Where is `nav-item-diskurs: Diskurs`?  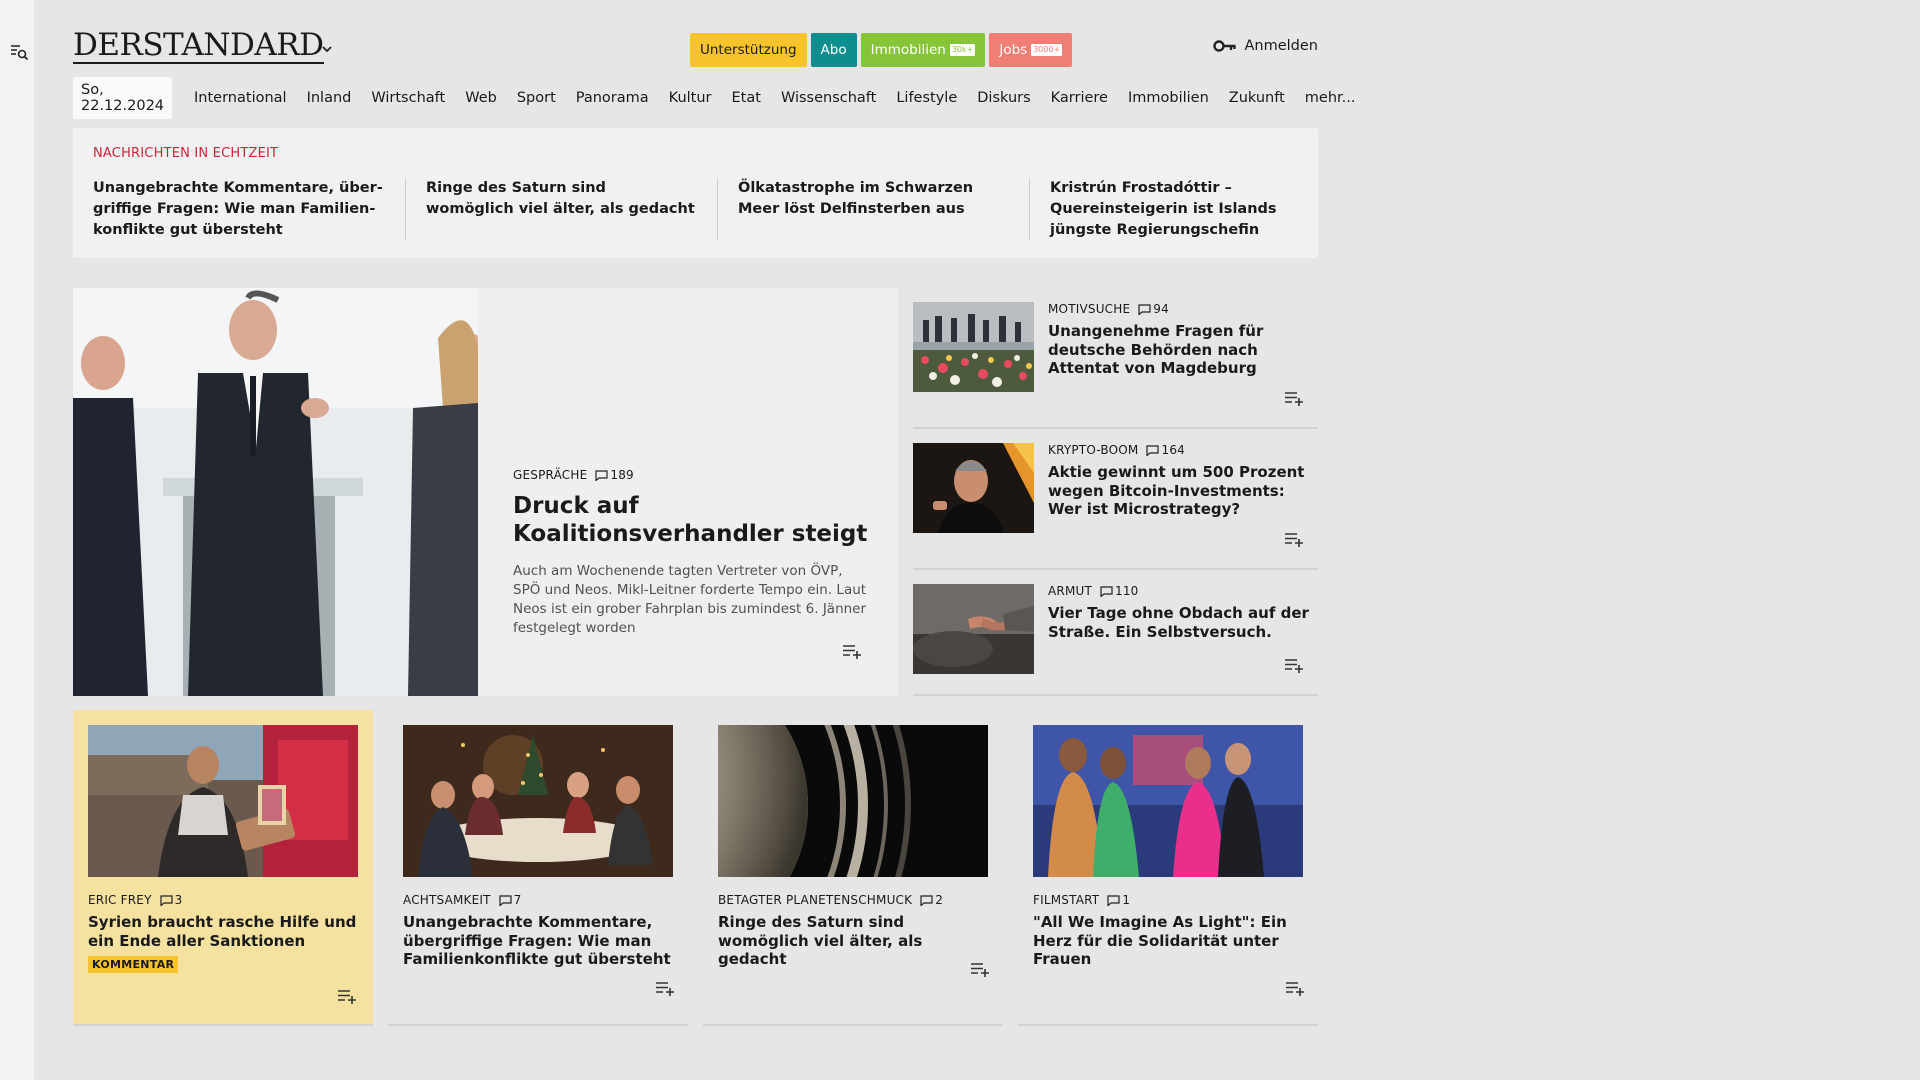 nav-item-diskurs: Diskurs is located at coordinates (1003, 98).